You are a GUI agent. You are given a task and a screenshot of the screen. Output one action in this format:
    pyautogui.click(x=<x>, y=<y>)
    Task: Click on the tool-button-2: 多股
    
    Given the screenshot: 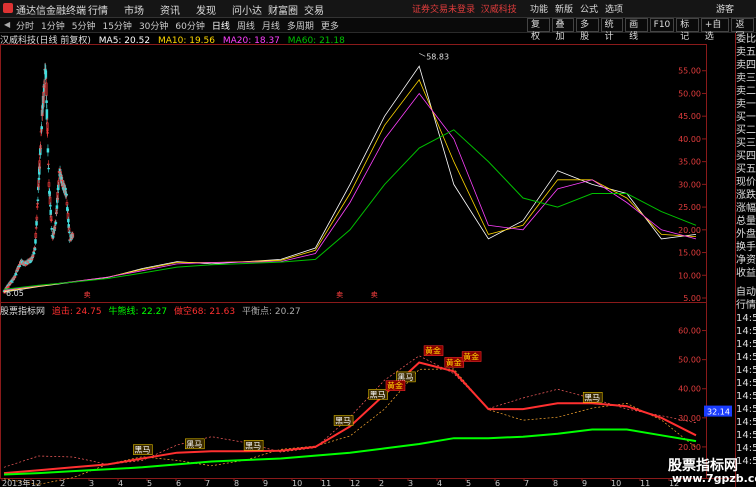 What is the action you would take?
    pyautogui.click(x=587, y=30)
    